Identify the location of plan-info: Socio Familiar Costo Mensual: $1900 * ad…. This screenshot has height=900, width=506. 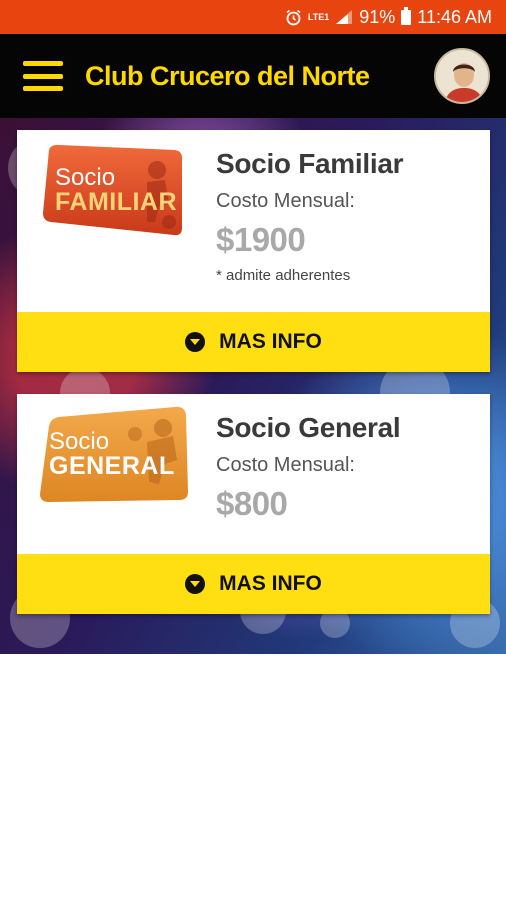
(310, 216).